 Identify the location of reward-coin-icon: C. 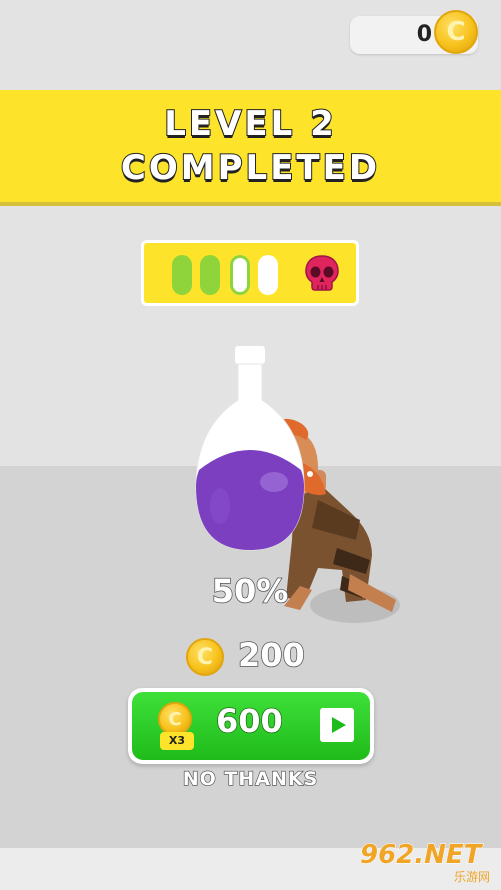
(205, 657).